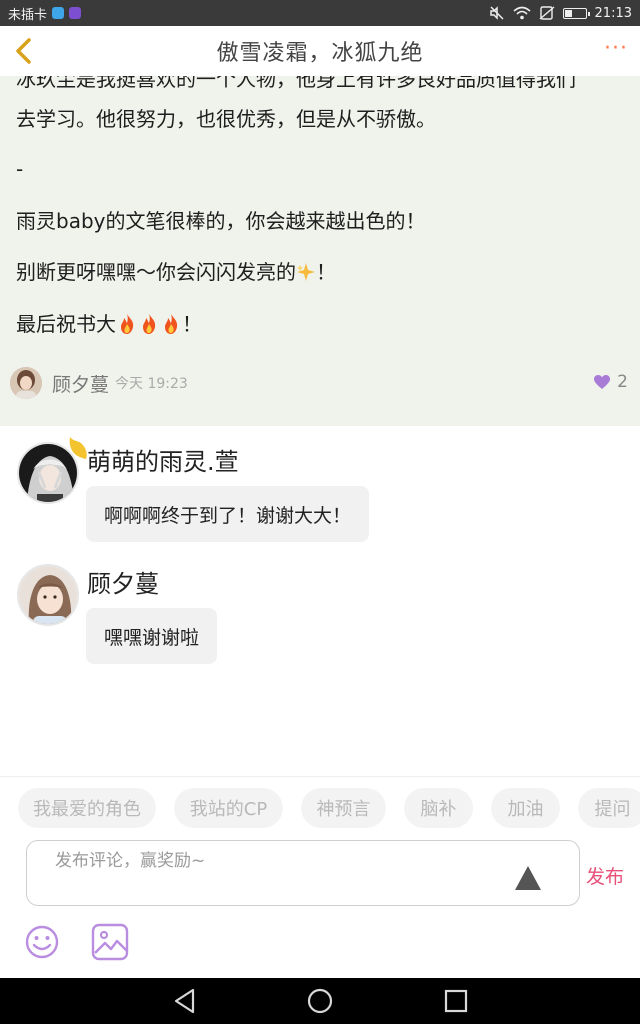  Describe the element at coordinates (20, 169) in the screenshot. I see `post-line-3: -` at that location.